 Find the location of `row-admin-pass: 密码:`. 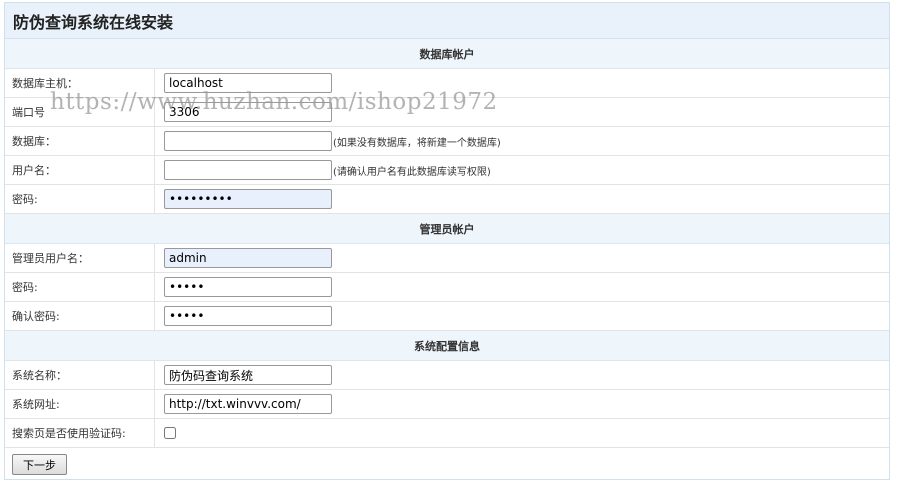

row-admin-pass: 密码: is located at coordinates (447, 287).